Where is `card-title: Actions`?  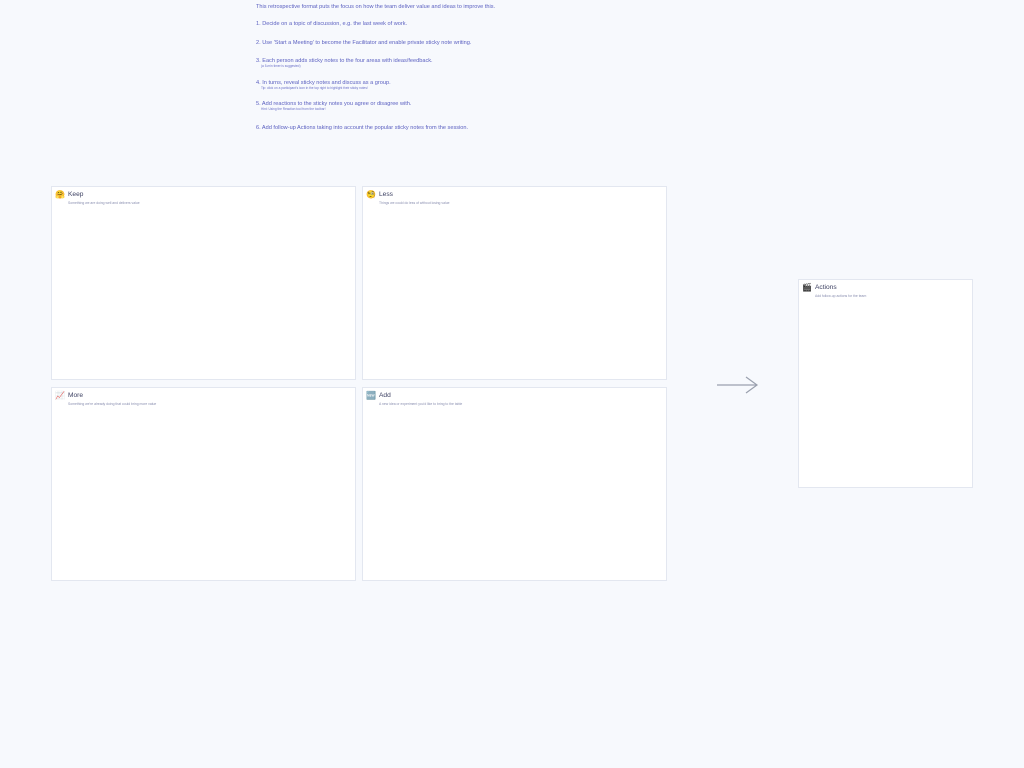 card-title: Actions is located at coordinates (826, 287).